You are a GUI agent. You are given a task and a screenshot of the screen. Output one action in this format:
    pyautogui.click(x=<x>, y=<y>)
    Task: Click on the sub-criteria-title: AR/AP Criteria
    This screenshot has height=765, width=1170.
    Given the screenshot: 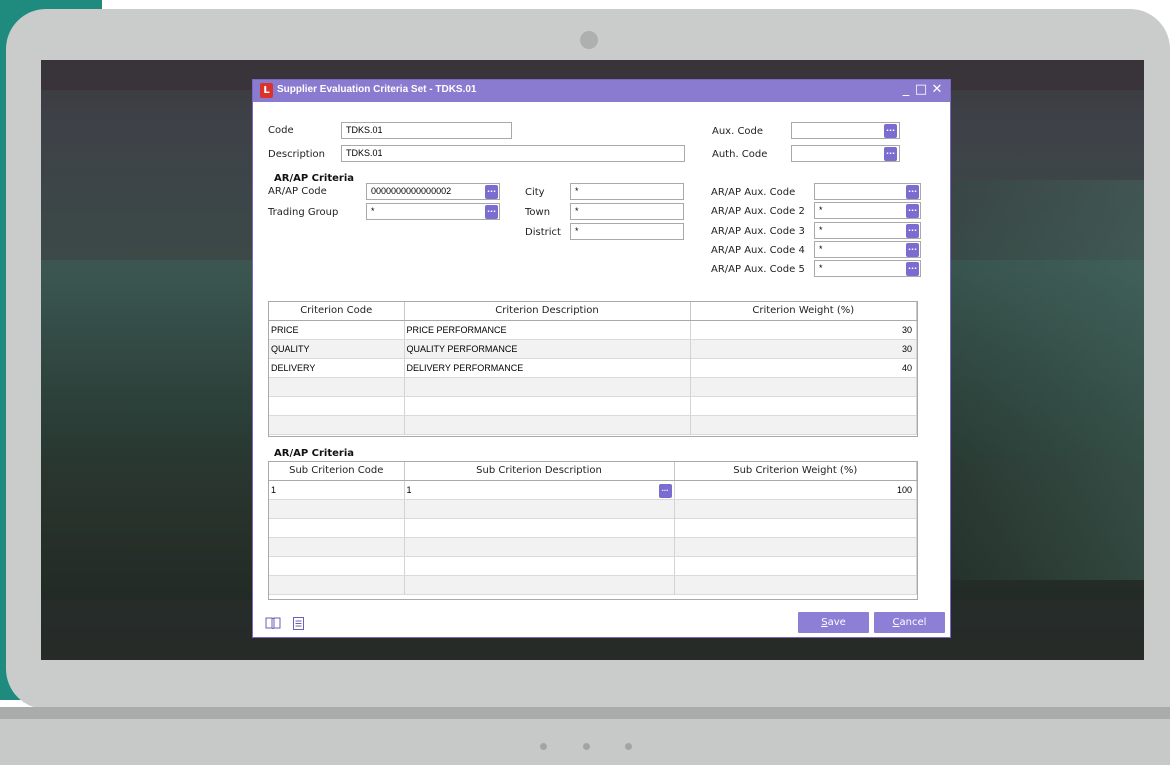 What is the action you would take?
    pyautogui.click(x=314, y=453)
    